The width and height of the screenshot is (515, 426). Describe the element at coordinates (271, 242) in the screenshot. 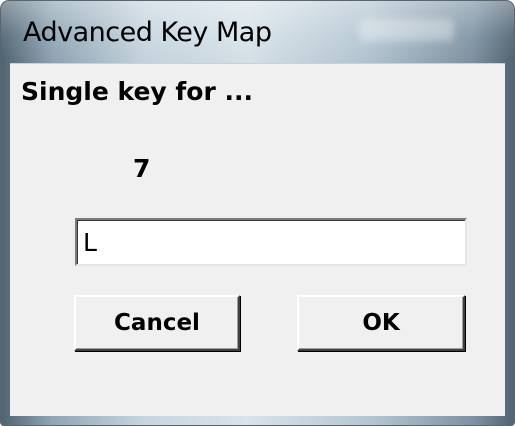

I see `key-mapping-input` at that location.